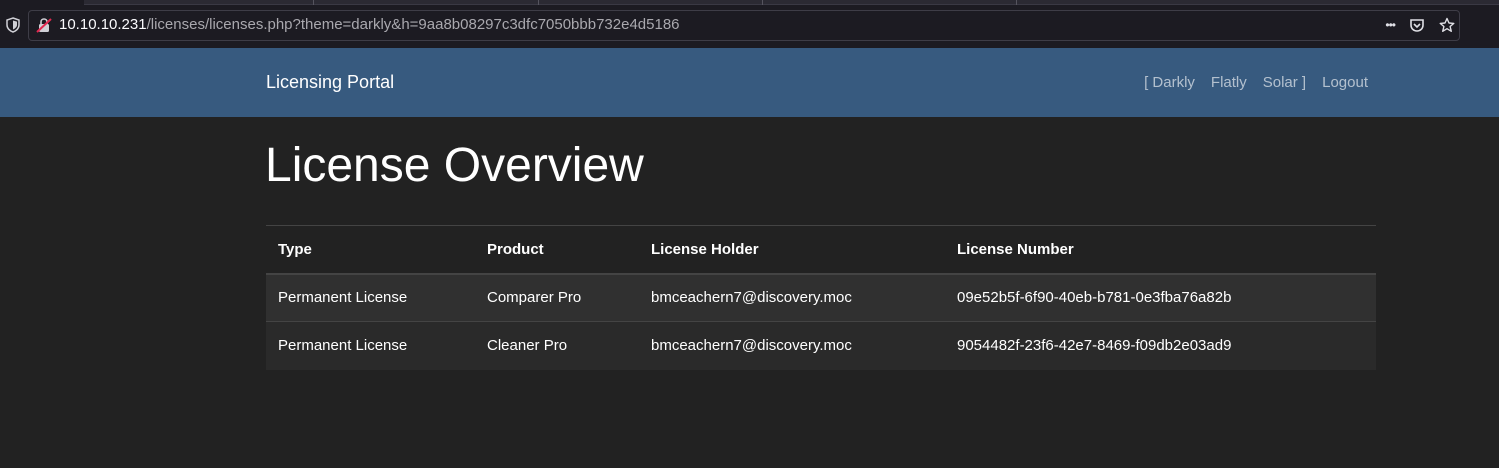 This screenshot has height=468, width=1499. Describe the element at coordinates (557, 250) in the screenshot. I see `column-header-product: Product` at that location.